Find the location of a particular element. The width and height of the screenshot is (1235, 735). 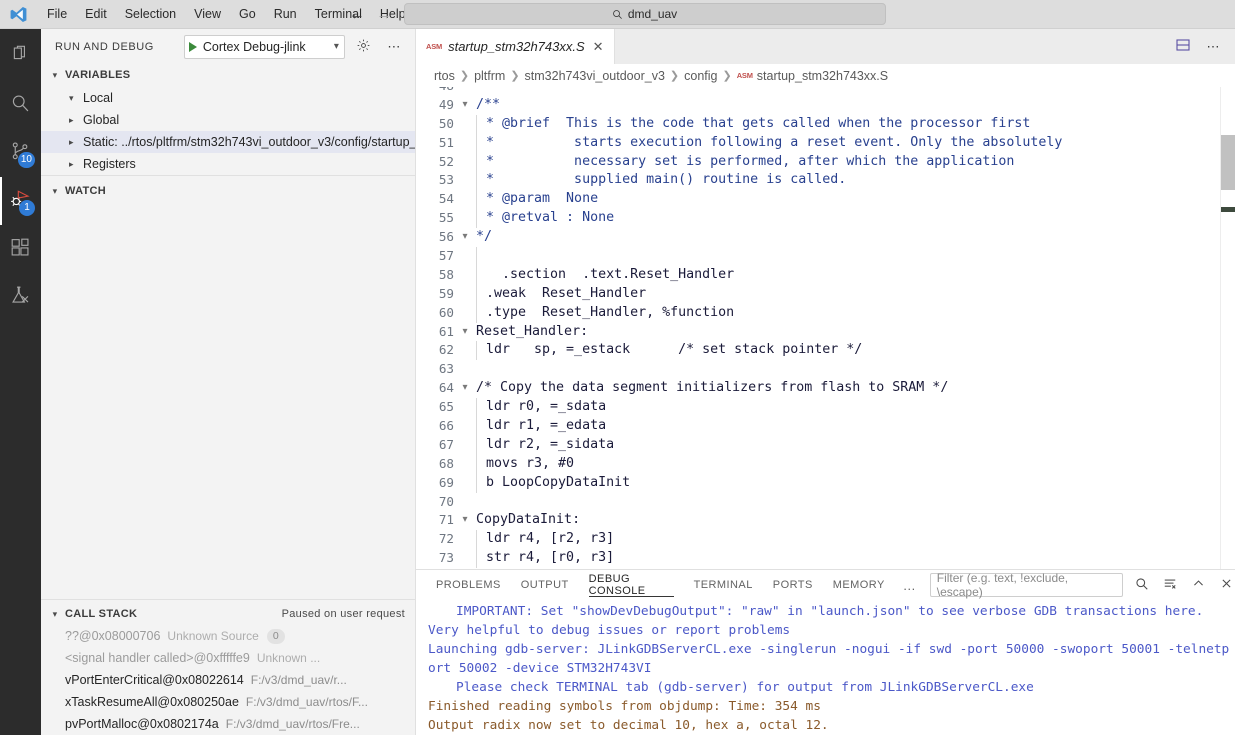

variables-row-global: ▸ Global is located at coordinates (228, 120).